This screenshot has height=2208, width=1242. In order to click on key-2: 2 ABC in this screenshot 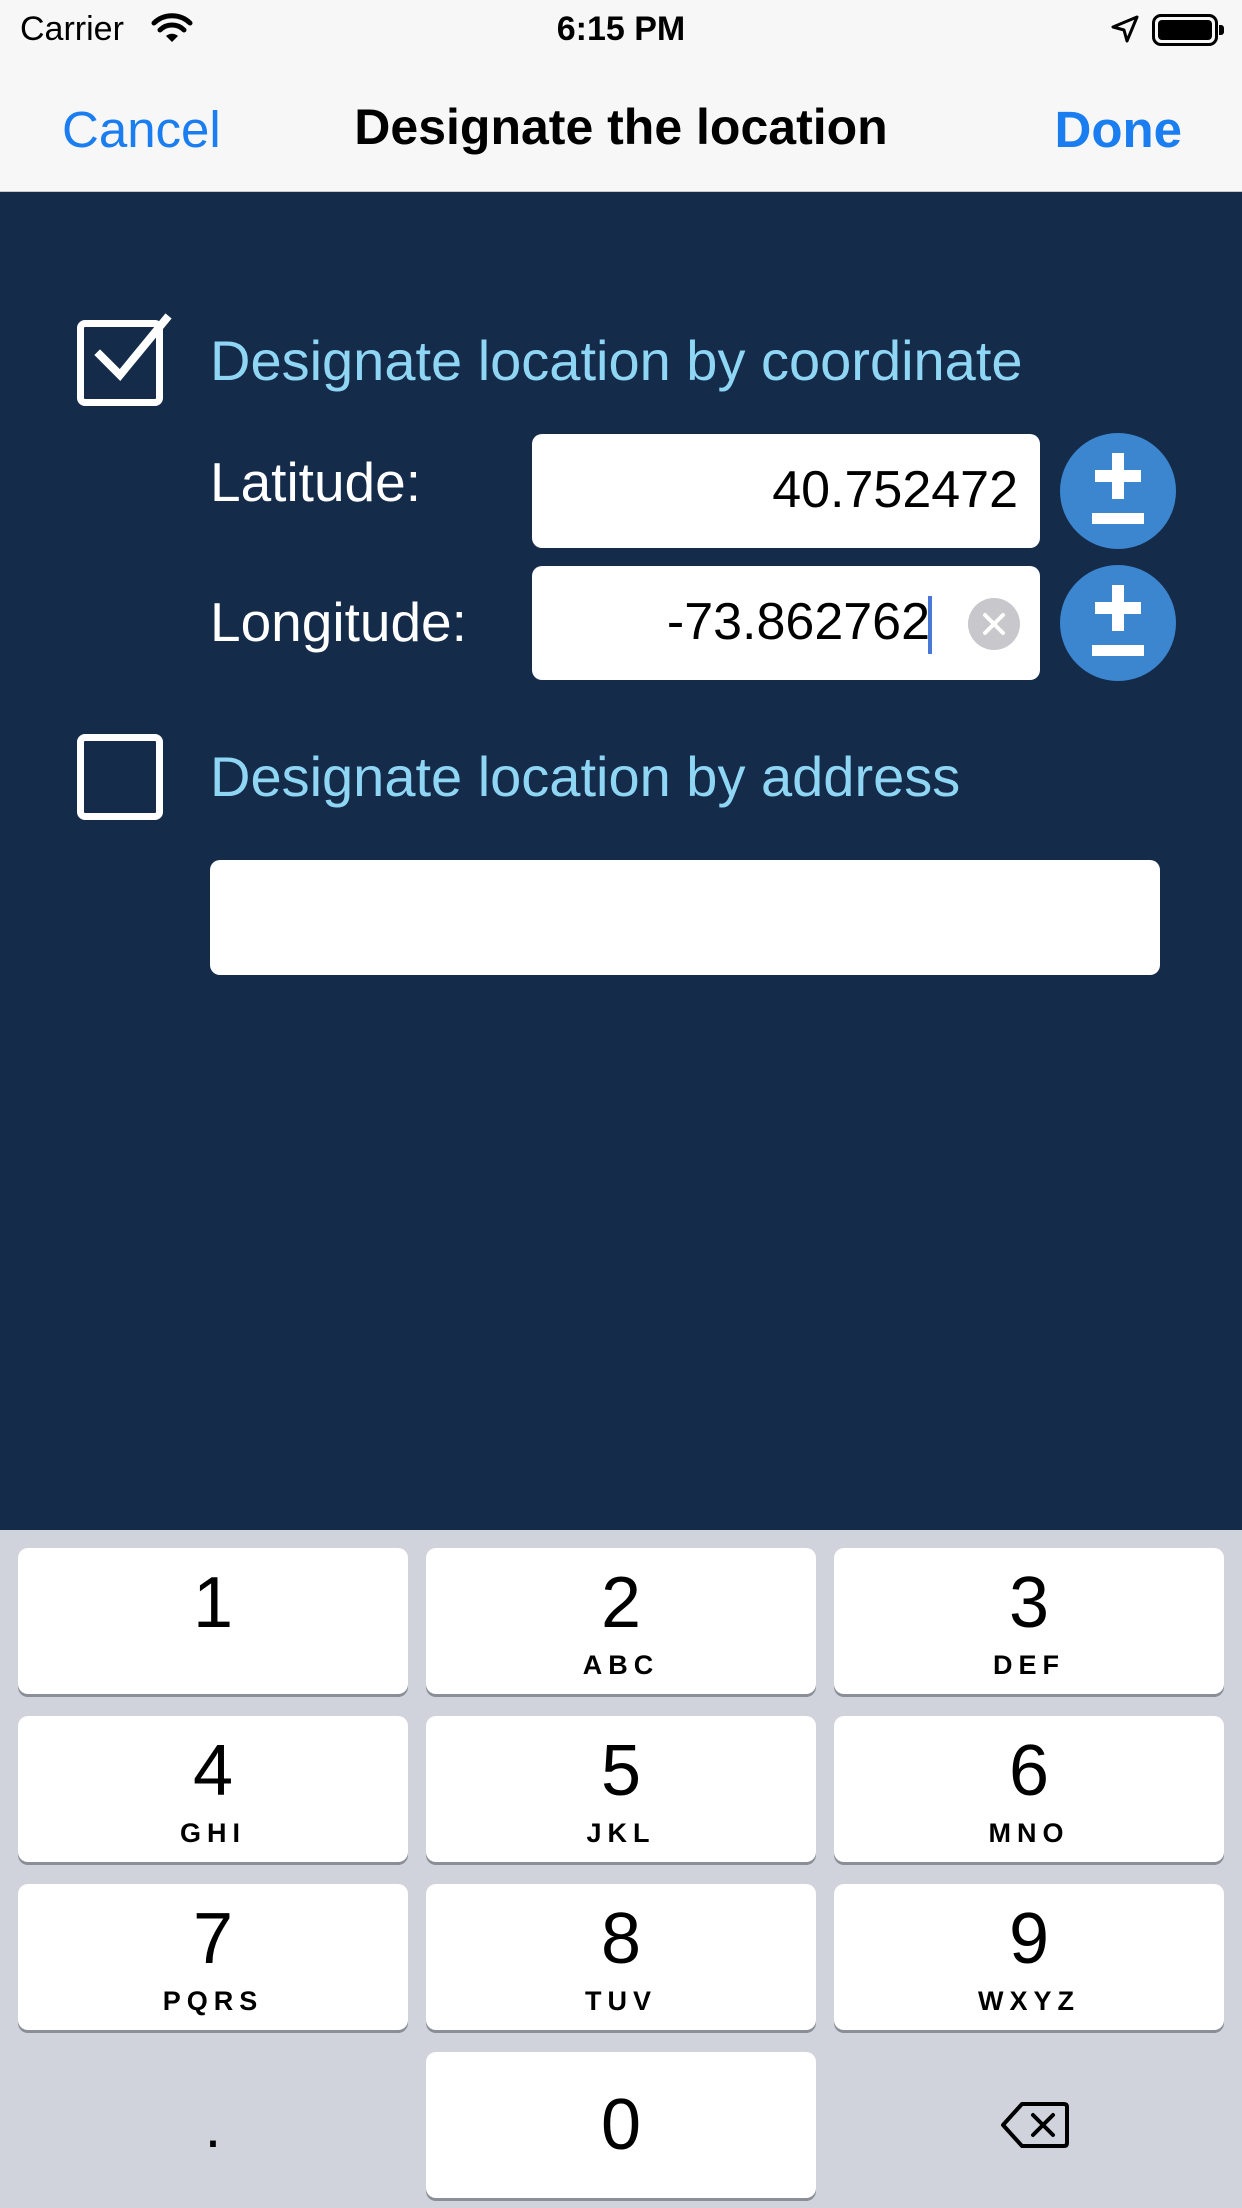, I will do `click(621, 1621)`.